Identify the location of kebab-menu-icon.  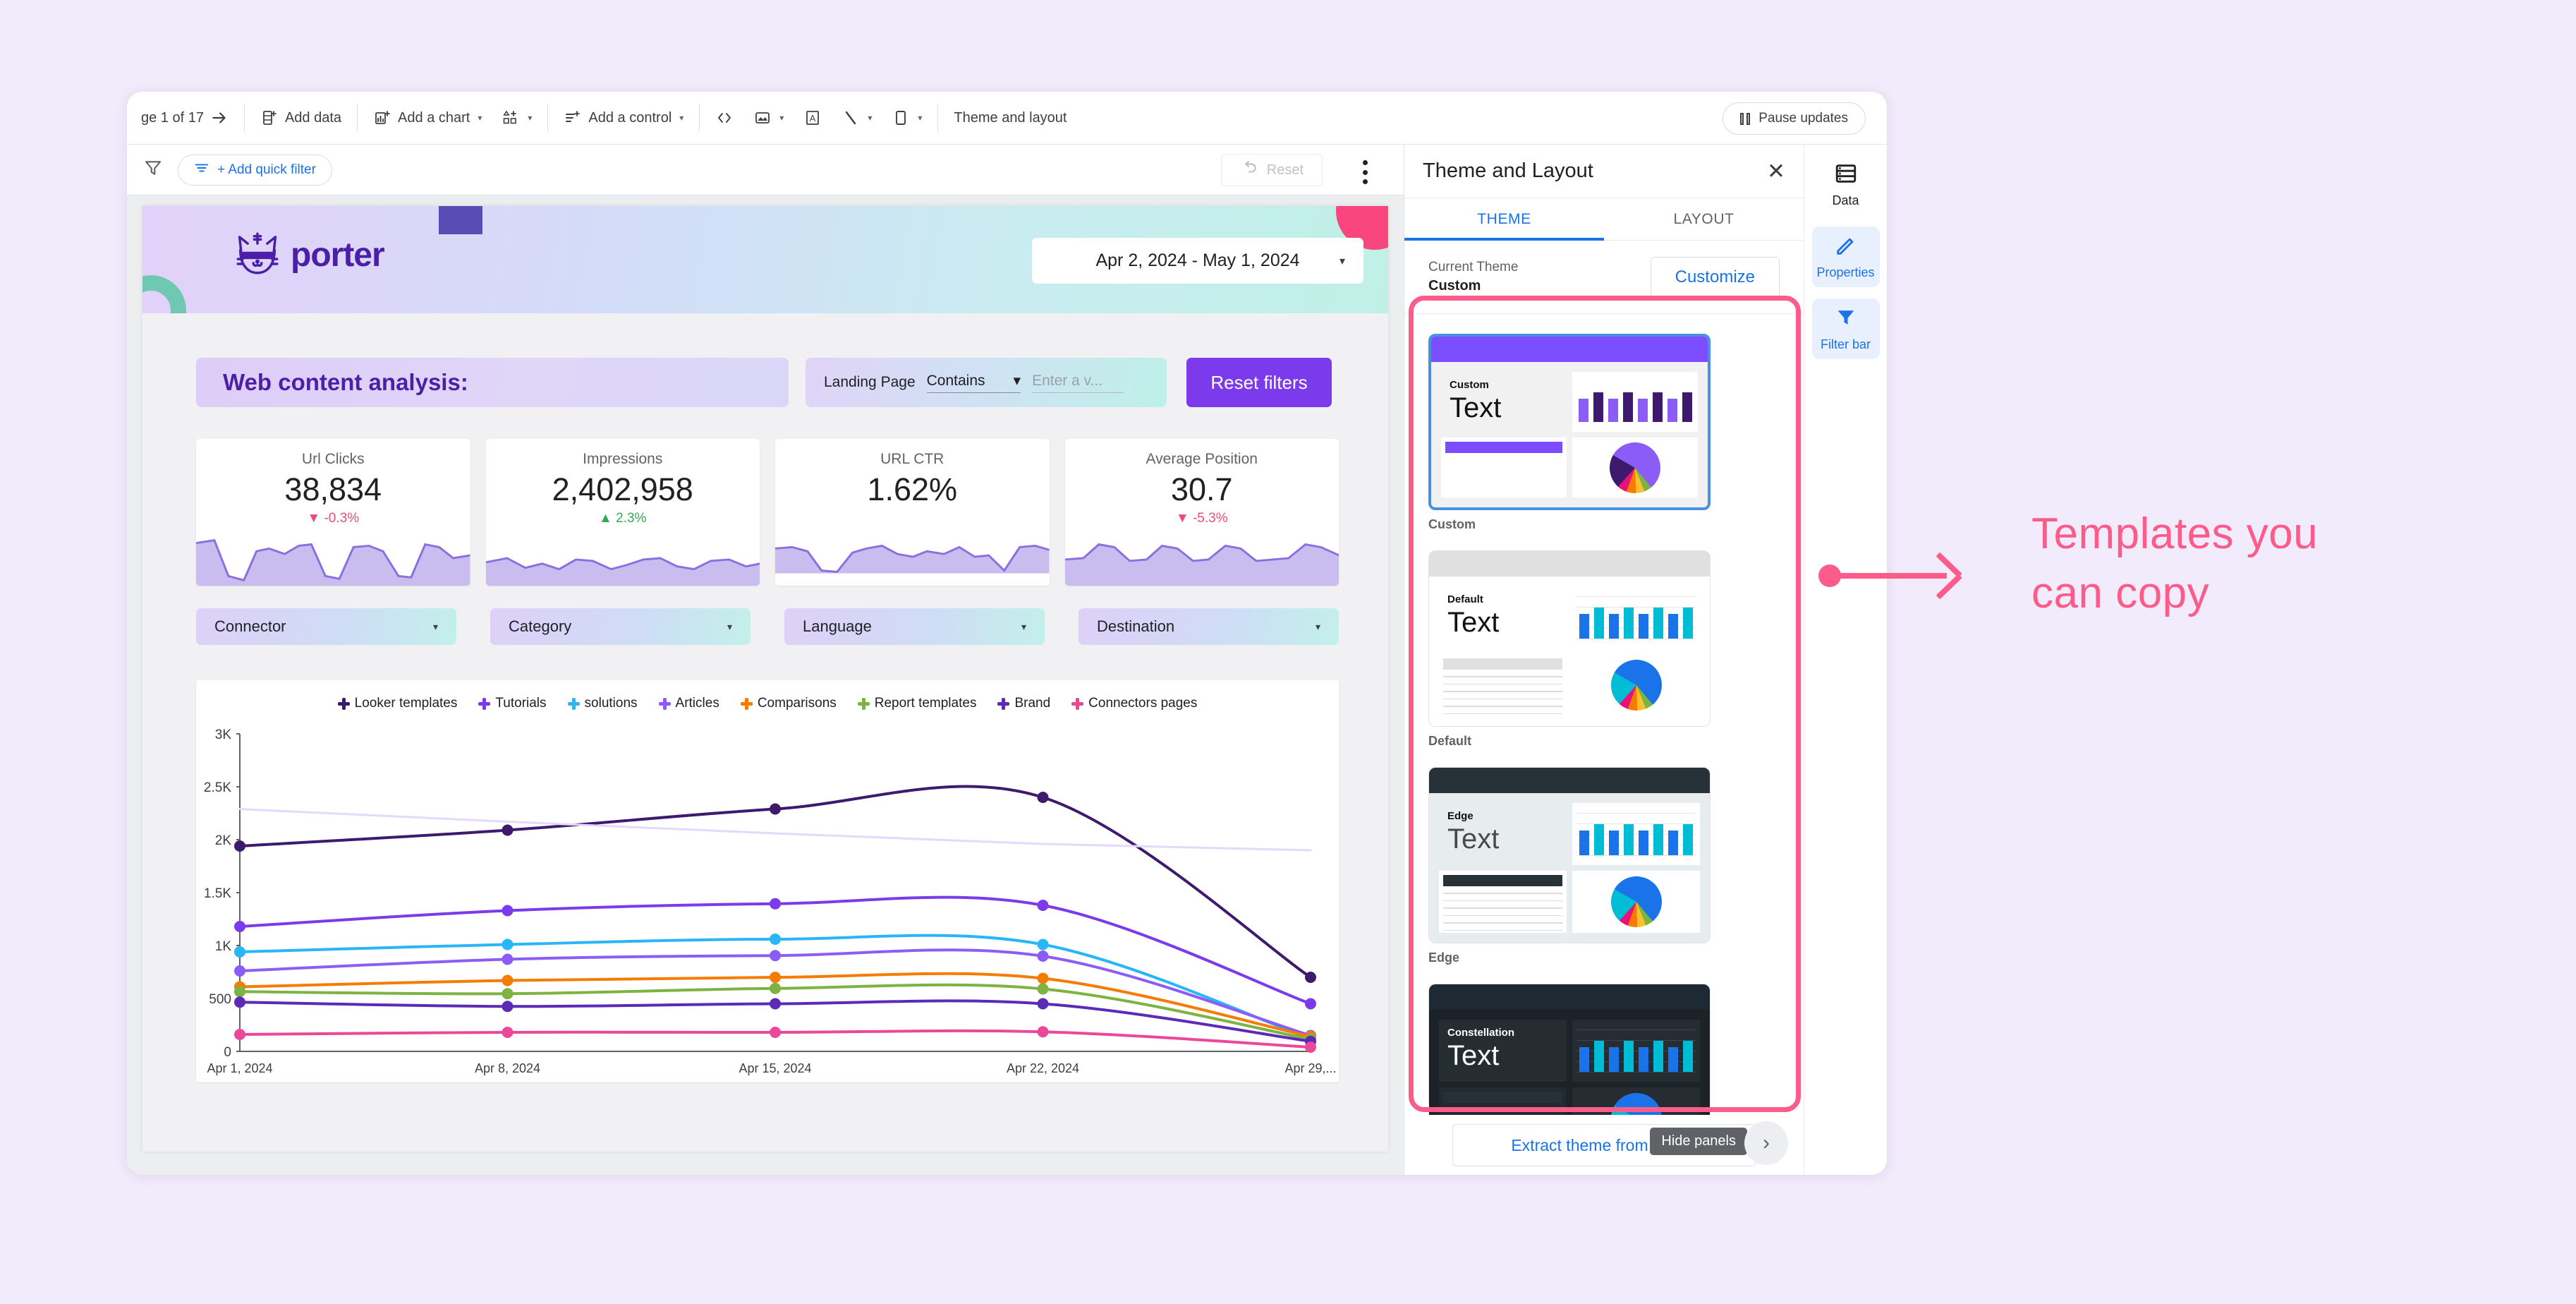
(1364, 172).